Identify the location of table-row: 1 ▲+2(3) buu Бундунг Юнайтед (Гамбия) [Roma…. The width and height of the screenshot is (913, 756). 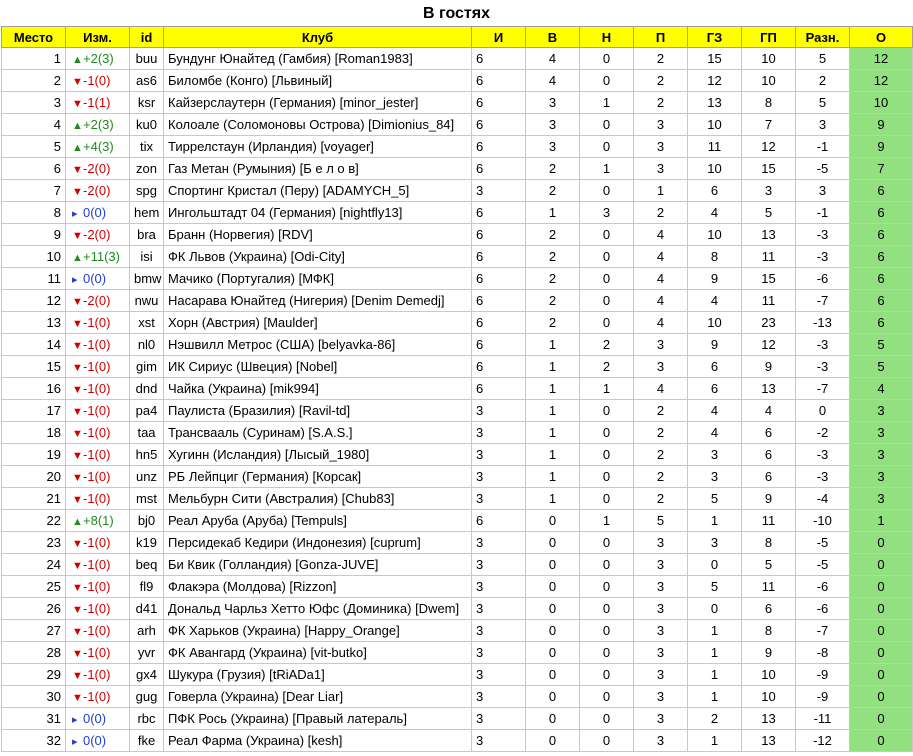
(457, 58).